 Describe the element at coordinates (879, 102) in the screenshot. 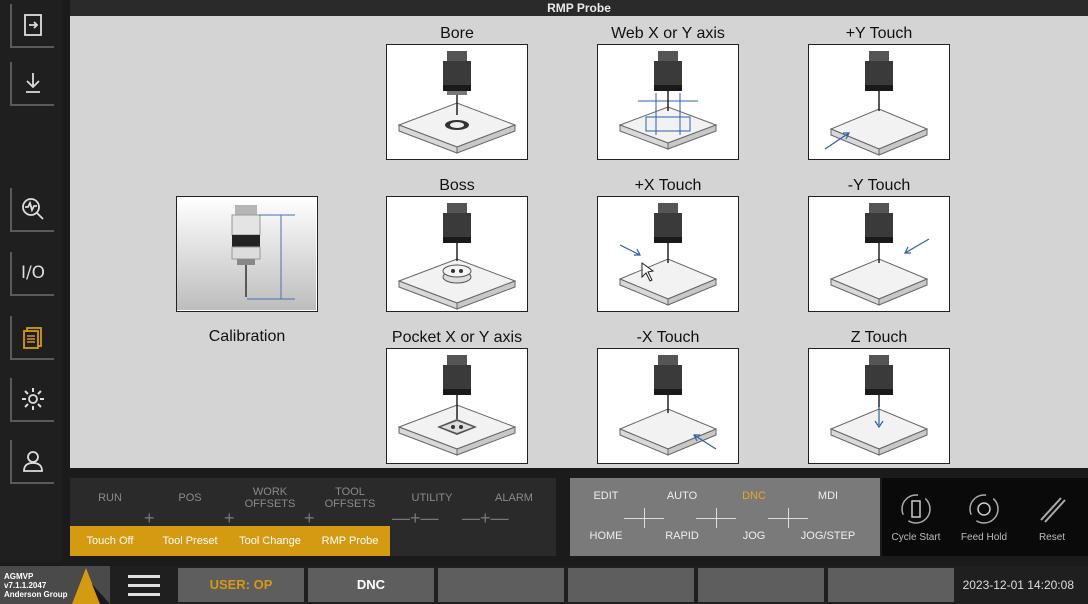

I see `plus-y-touch-image` at that location.